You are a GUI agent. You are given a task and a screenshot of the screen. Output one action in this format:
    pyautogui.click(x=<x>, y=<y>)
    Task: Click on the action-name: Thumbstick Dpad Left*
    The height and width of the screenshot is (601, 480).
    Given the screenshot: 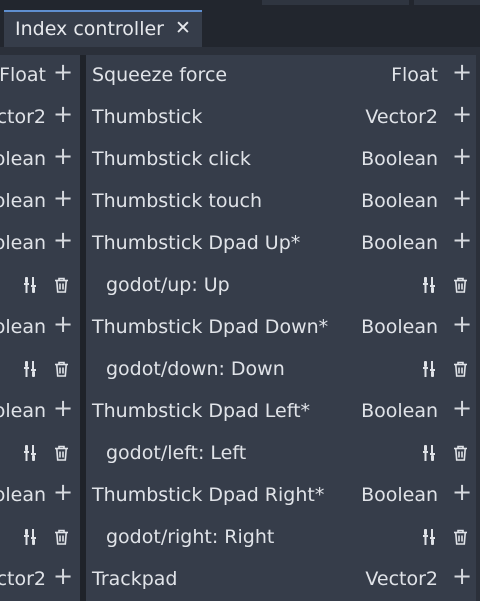 What is the action you would take?
    pyautogui.click(x=201, y=411)
    